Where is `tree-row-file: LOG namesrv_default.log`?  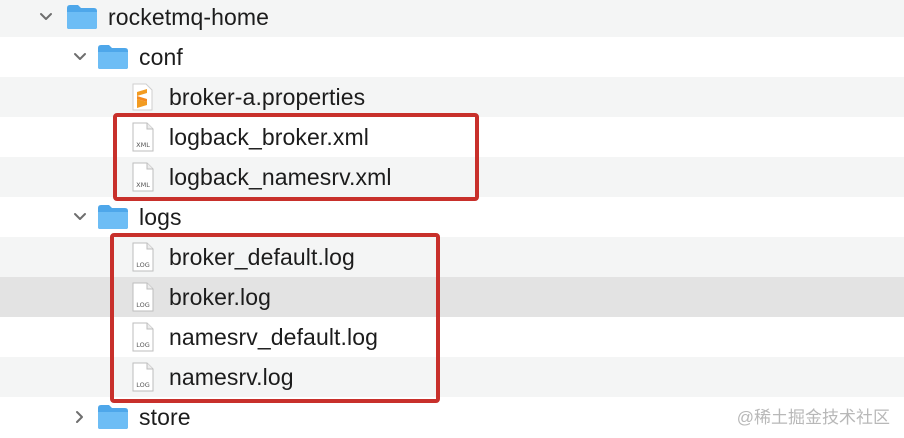
tree-row-file: LOG namesrv_default.log is located at coordinates (452, 337).